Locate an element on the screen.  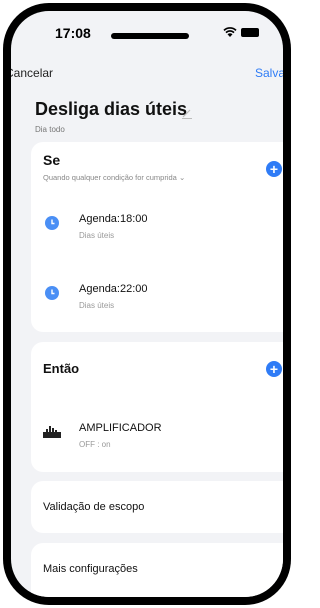
edit-pencil-icon is located at coordinates (187, 113).